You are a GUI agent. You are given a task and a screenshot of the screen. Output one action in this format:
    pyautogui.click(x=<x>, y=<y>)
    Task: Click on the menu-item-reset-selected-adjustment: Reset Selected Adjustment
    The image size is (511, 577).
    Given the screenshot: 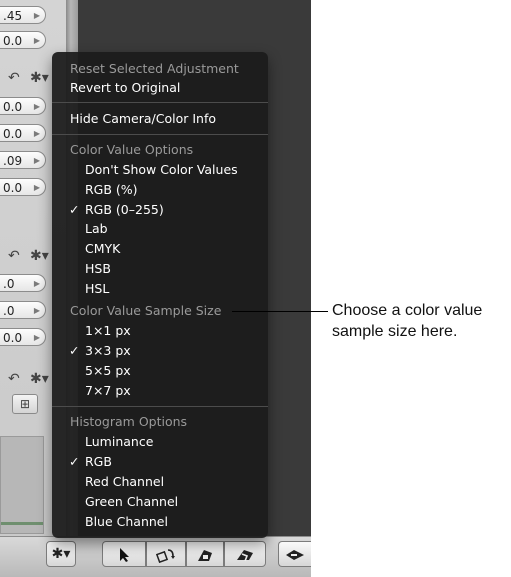 What is the action you would take?
    pyautogui.click(x=154, y=68)
    